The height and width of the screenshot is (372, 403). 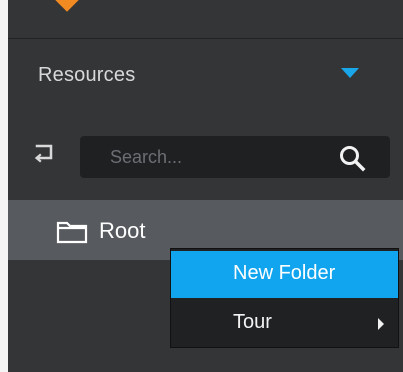 I want to click on orange-accent, so click(x=67, y=6).